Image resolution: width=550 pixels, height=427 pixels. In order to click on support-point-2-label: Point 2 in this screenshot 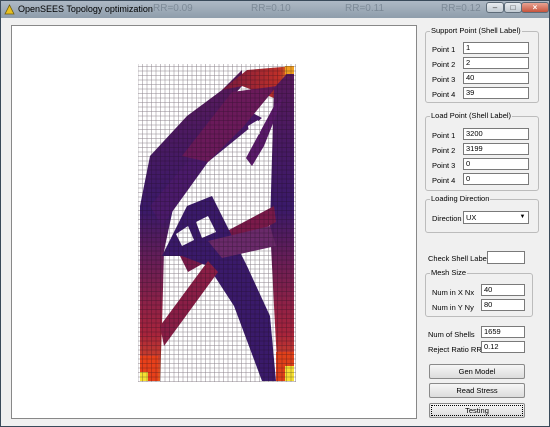, I will do `click(444, 64)`.